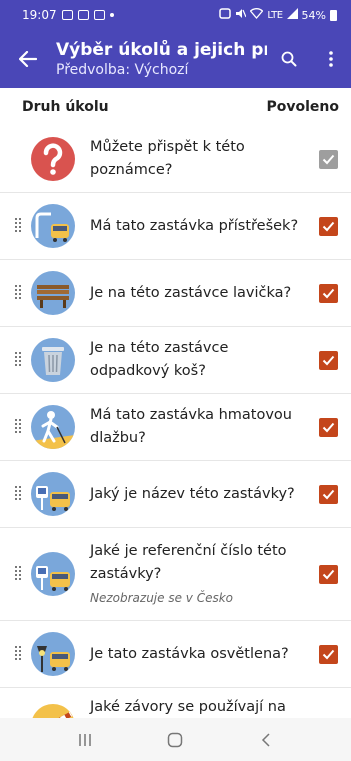  I want to click on battery-percent: 54%, so click(313, 15).